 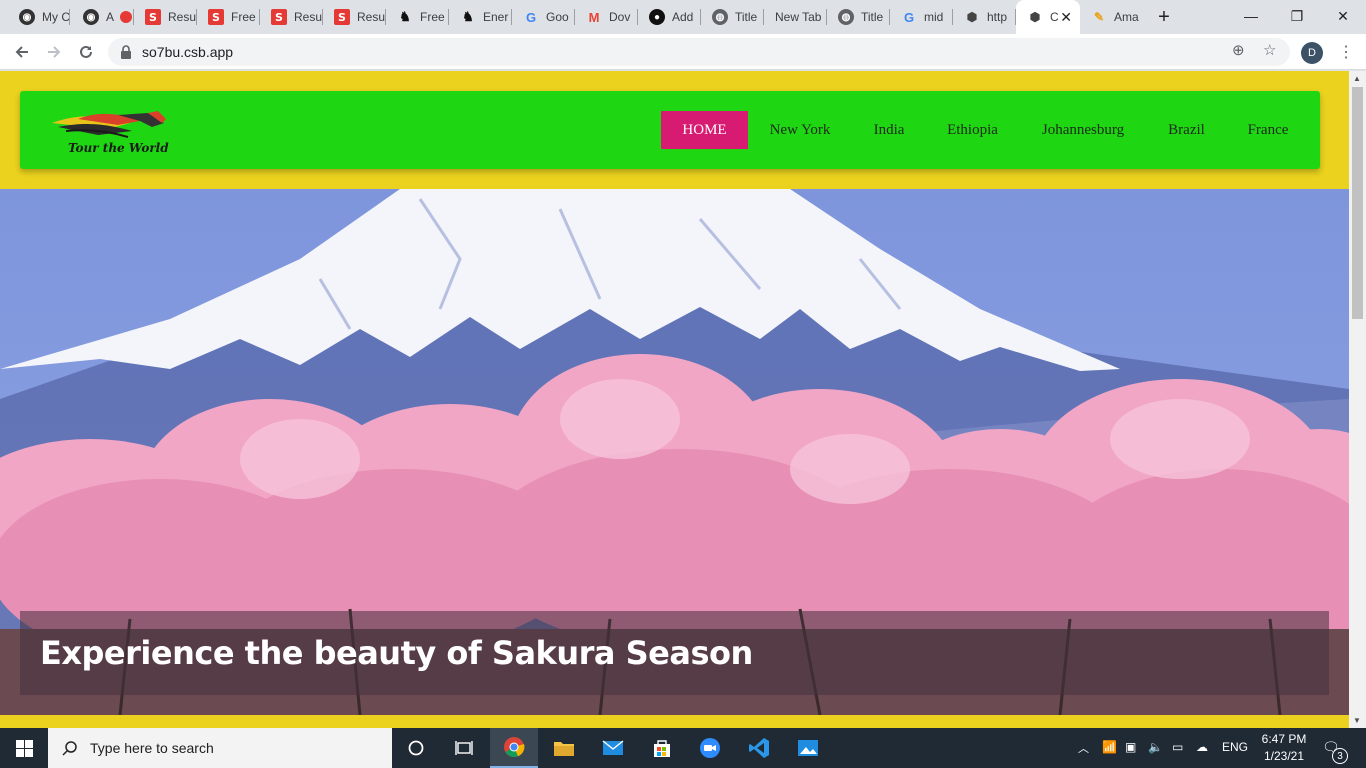 What do you see at coordinates (662, 748) in the screenshot?
I see `store-button` at bounding box center [662, 748].